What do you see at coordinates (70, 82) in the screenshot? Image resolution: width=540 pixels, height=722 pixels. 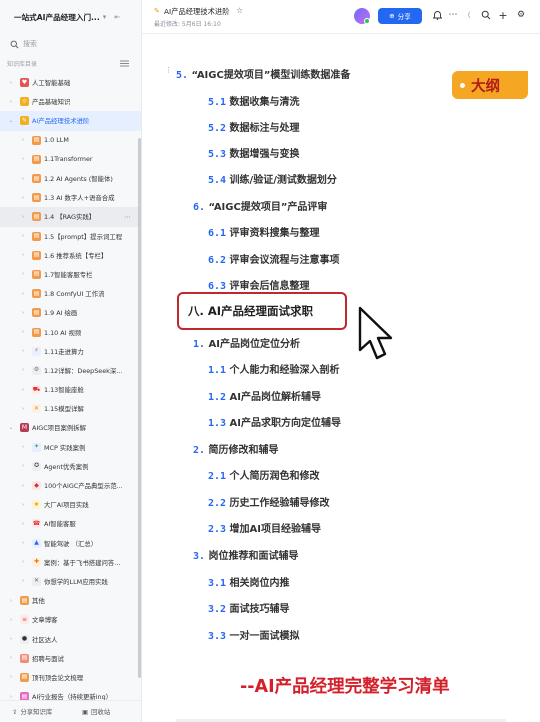 I see `sidebar-item: › ♥ 人工智能基础` at bounding box center [70, 82].